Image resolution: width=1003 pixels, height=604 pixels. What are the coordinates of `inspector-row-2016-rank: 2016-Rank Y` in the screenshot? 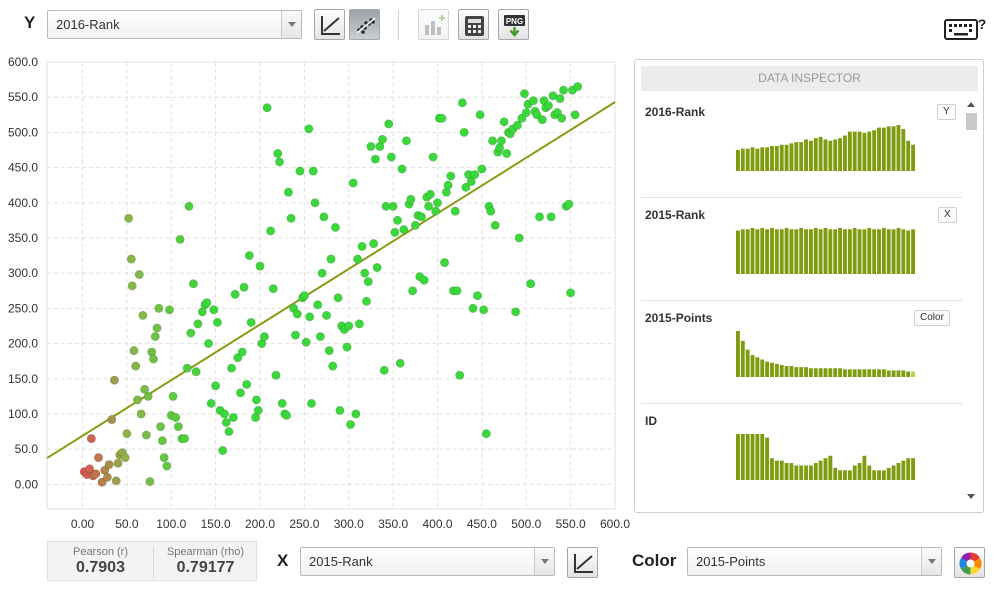 It's located at (801, 146).